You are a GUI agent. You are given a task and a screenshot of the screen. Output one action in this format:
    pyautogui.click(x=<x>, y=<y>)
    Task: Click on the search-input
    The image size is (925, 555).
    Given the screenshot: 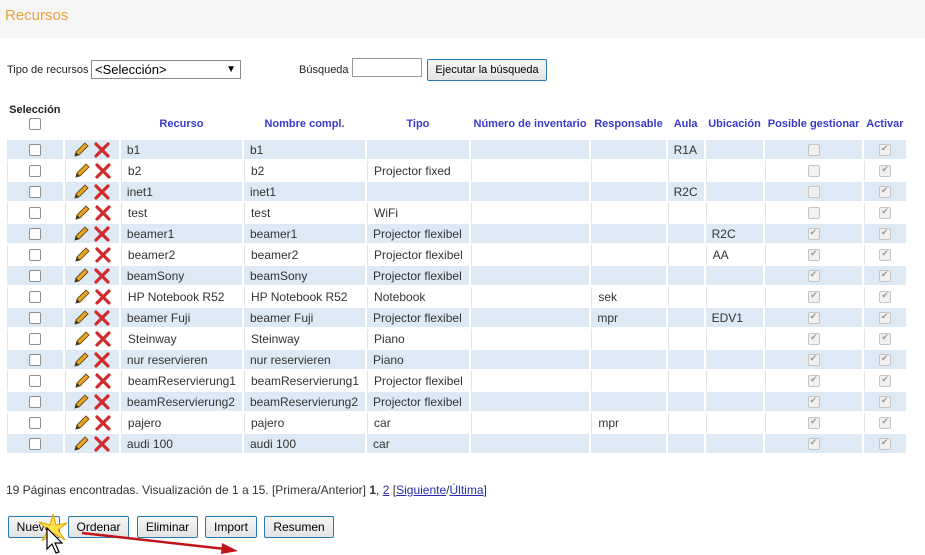 What is the action you would take?
    pyautogui.click(x=387, y=67)
    